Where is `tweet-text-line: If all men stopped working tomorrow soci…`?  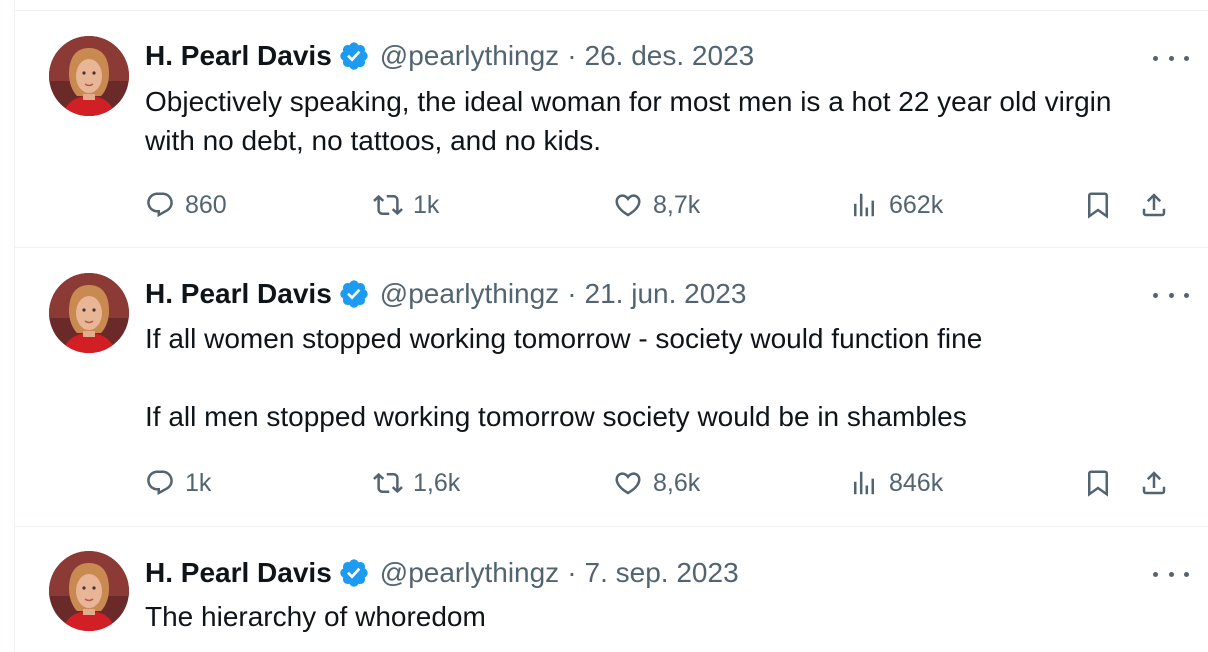 tweet-text-line: If all men stopped working tomorrow soci… is located at coordinates (556, 416).